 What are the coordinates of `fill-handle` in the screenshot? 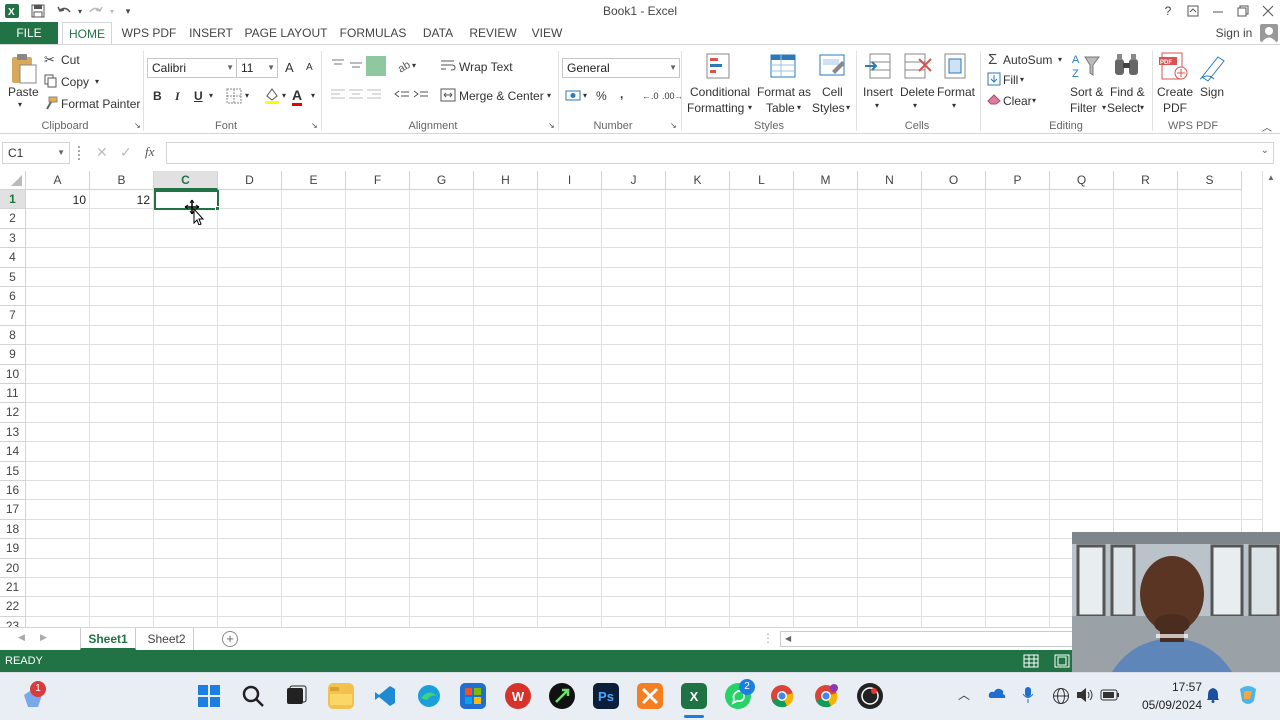 It's located at (217, 208).